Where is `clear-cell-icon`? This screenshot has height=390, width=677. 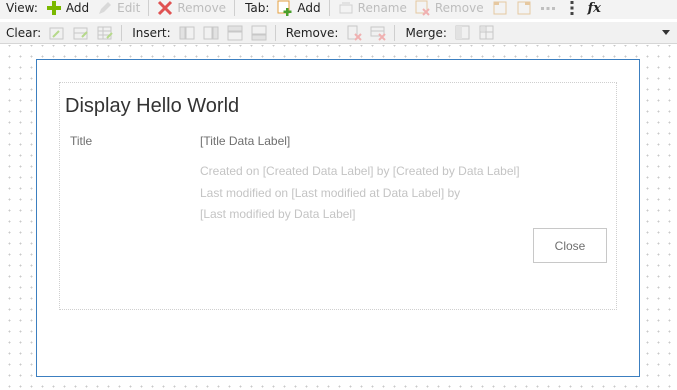
clear-cell-icon is located at coordinates (57, 33).